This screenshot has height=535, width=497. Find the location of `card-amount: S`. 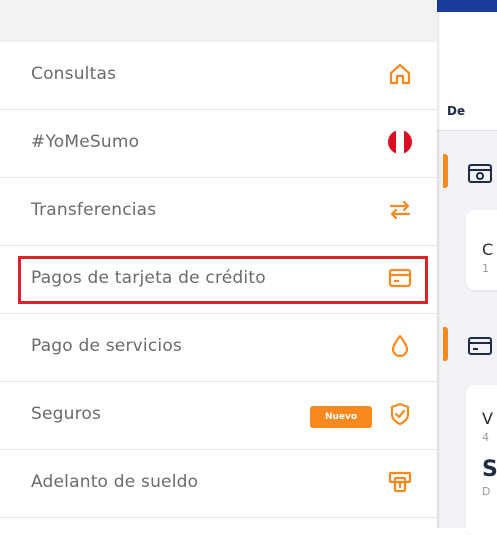

card-amount: S is located at coordinates (489, 469).